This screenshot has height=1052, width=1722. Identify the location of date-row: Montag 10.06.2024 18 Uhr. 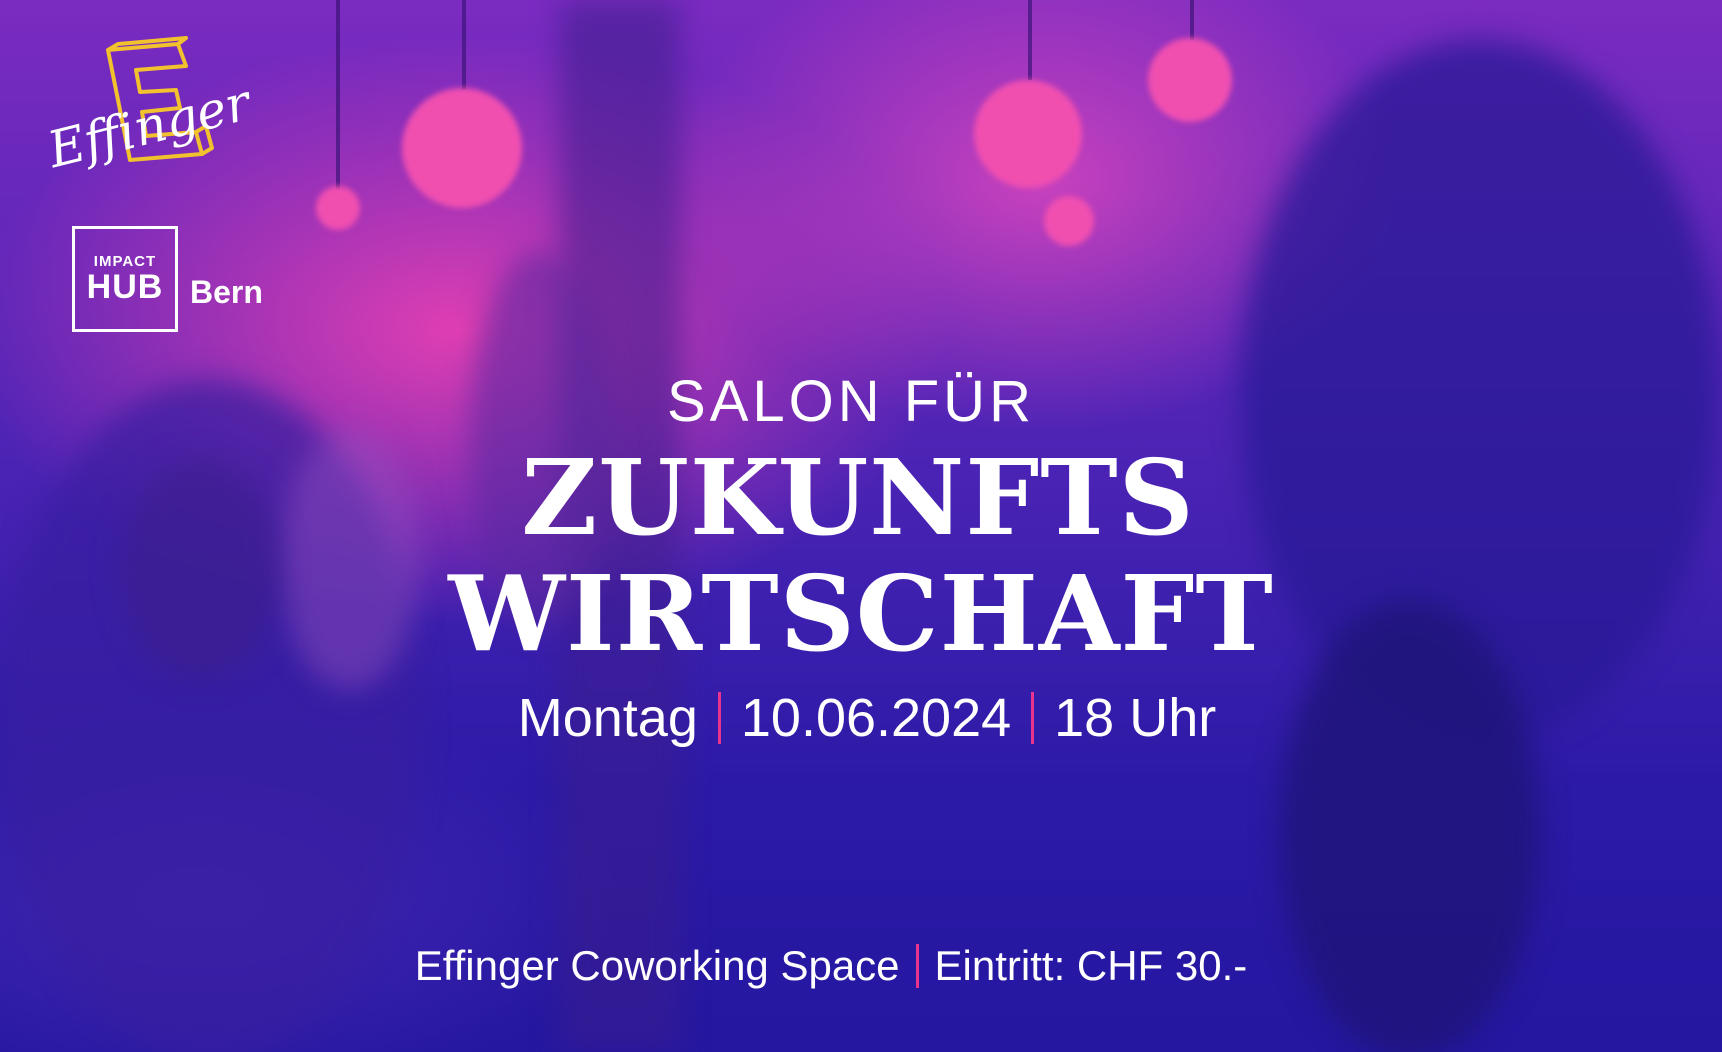
(867, 718).